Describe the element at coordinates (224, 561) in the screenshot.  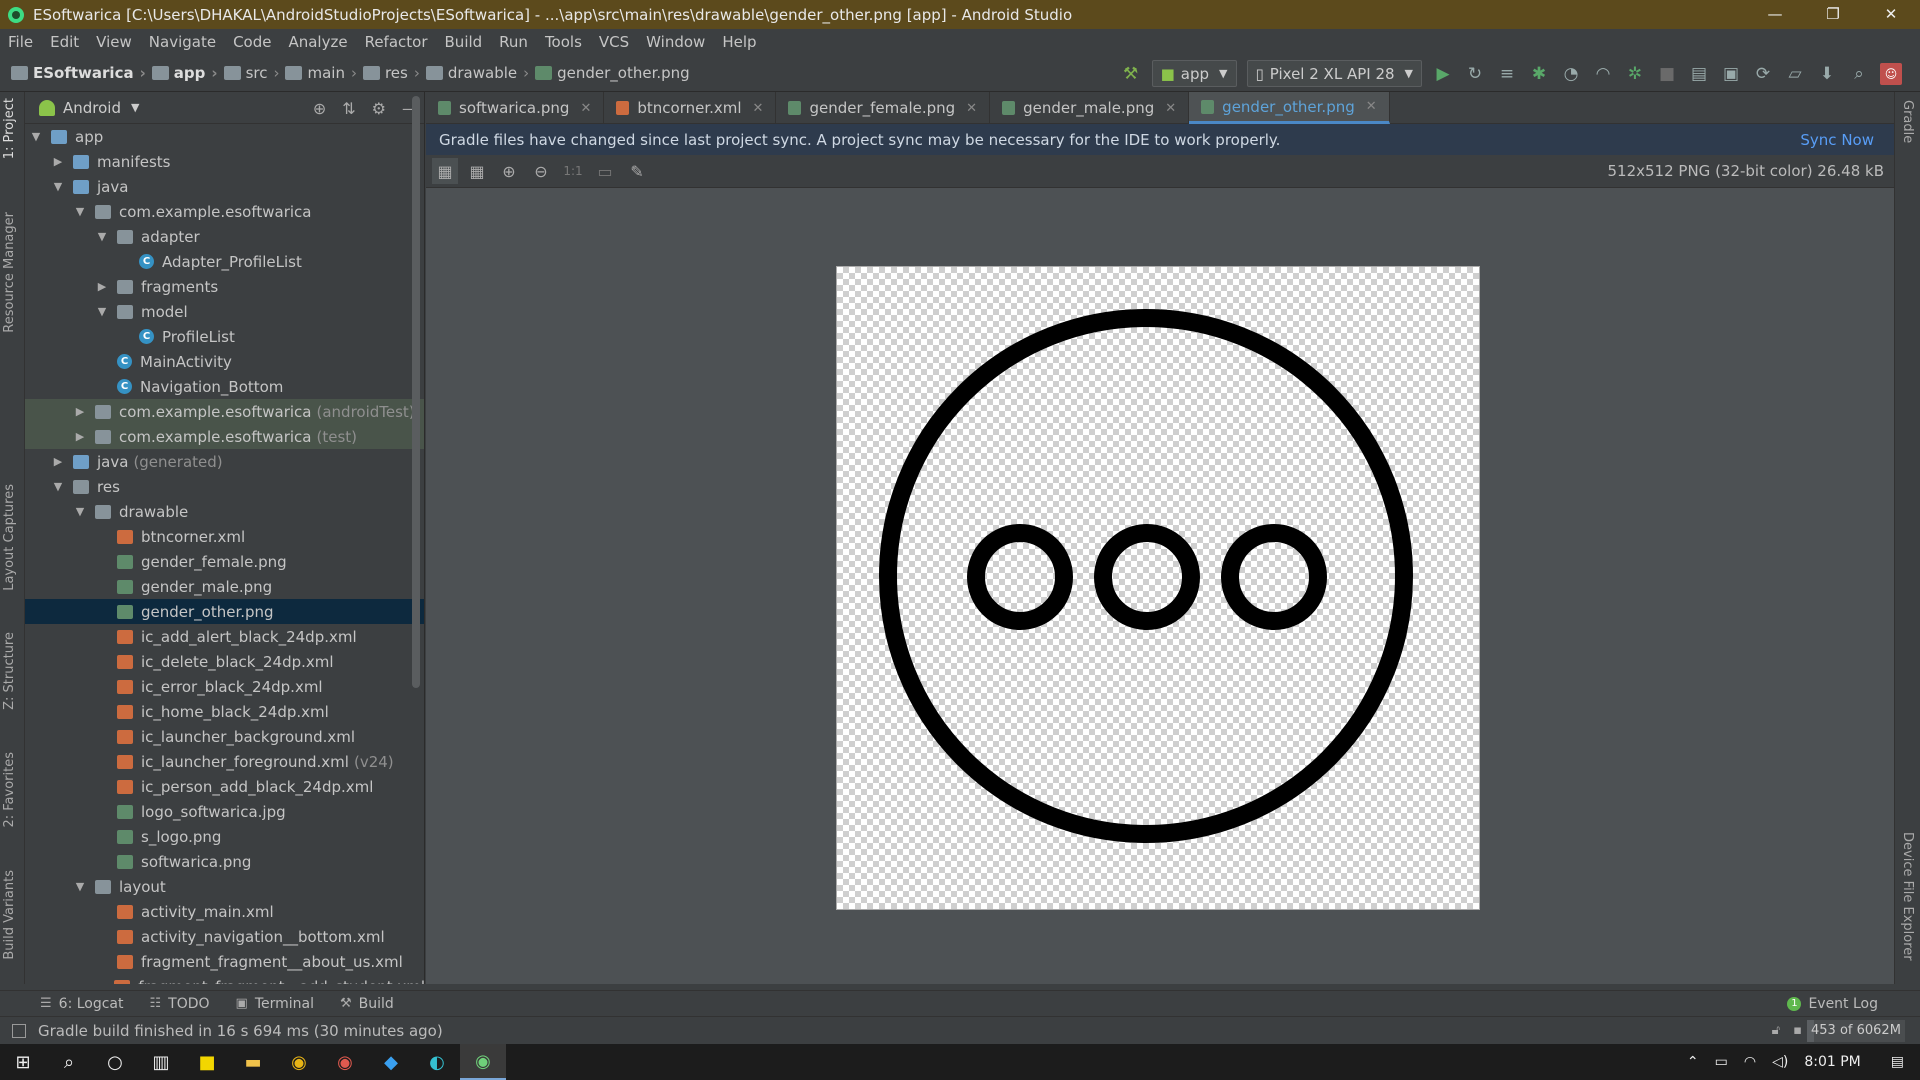
I see `tree-item: gender_female.png` at that location.